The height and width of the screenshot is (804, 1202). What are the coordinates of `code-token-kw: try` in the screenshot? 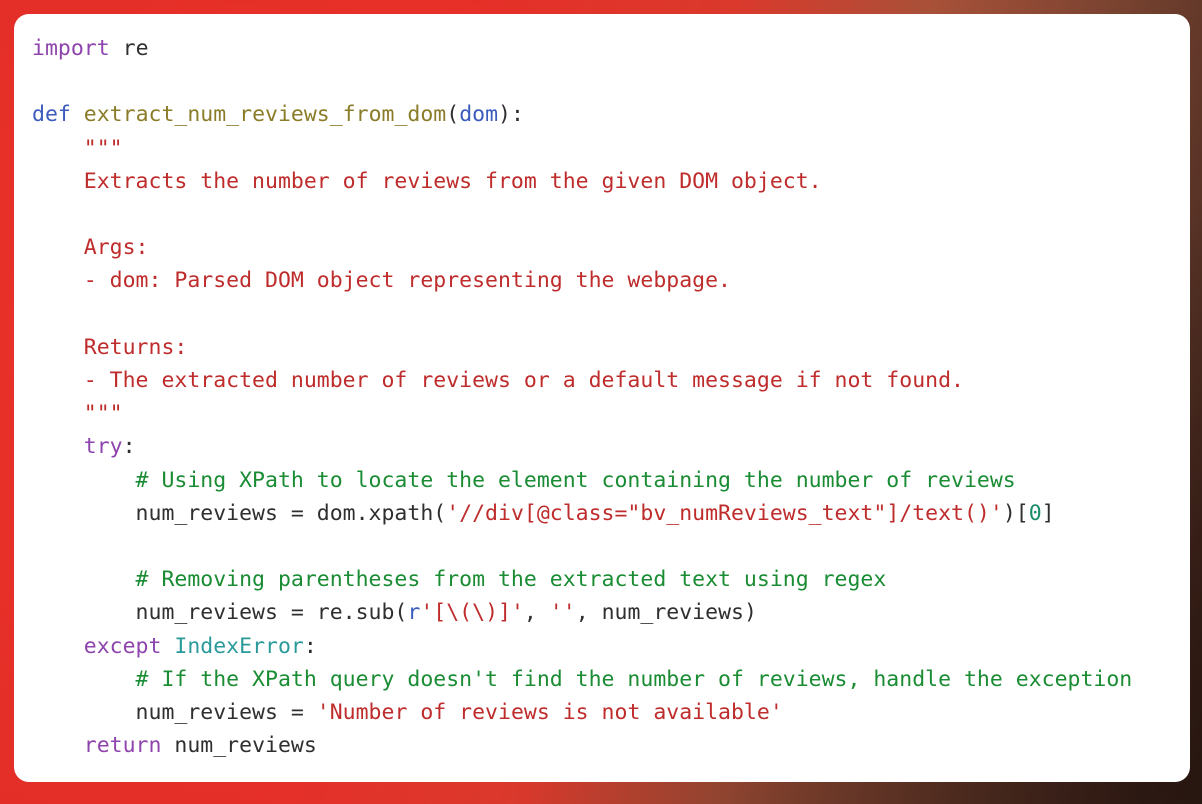 It's located at (103, 447).